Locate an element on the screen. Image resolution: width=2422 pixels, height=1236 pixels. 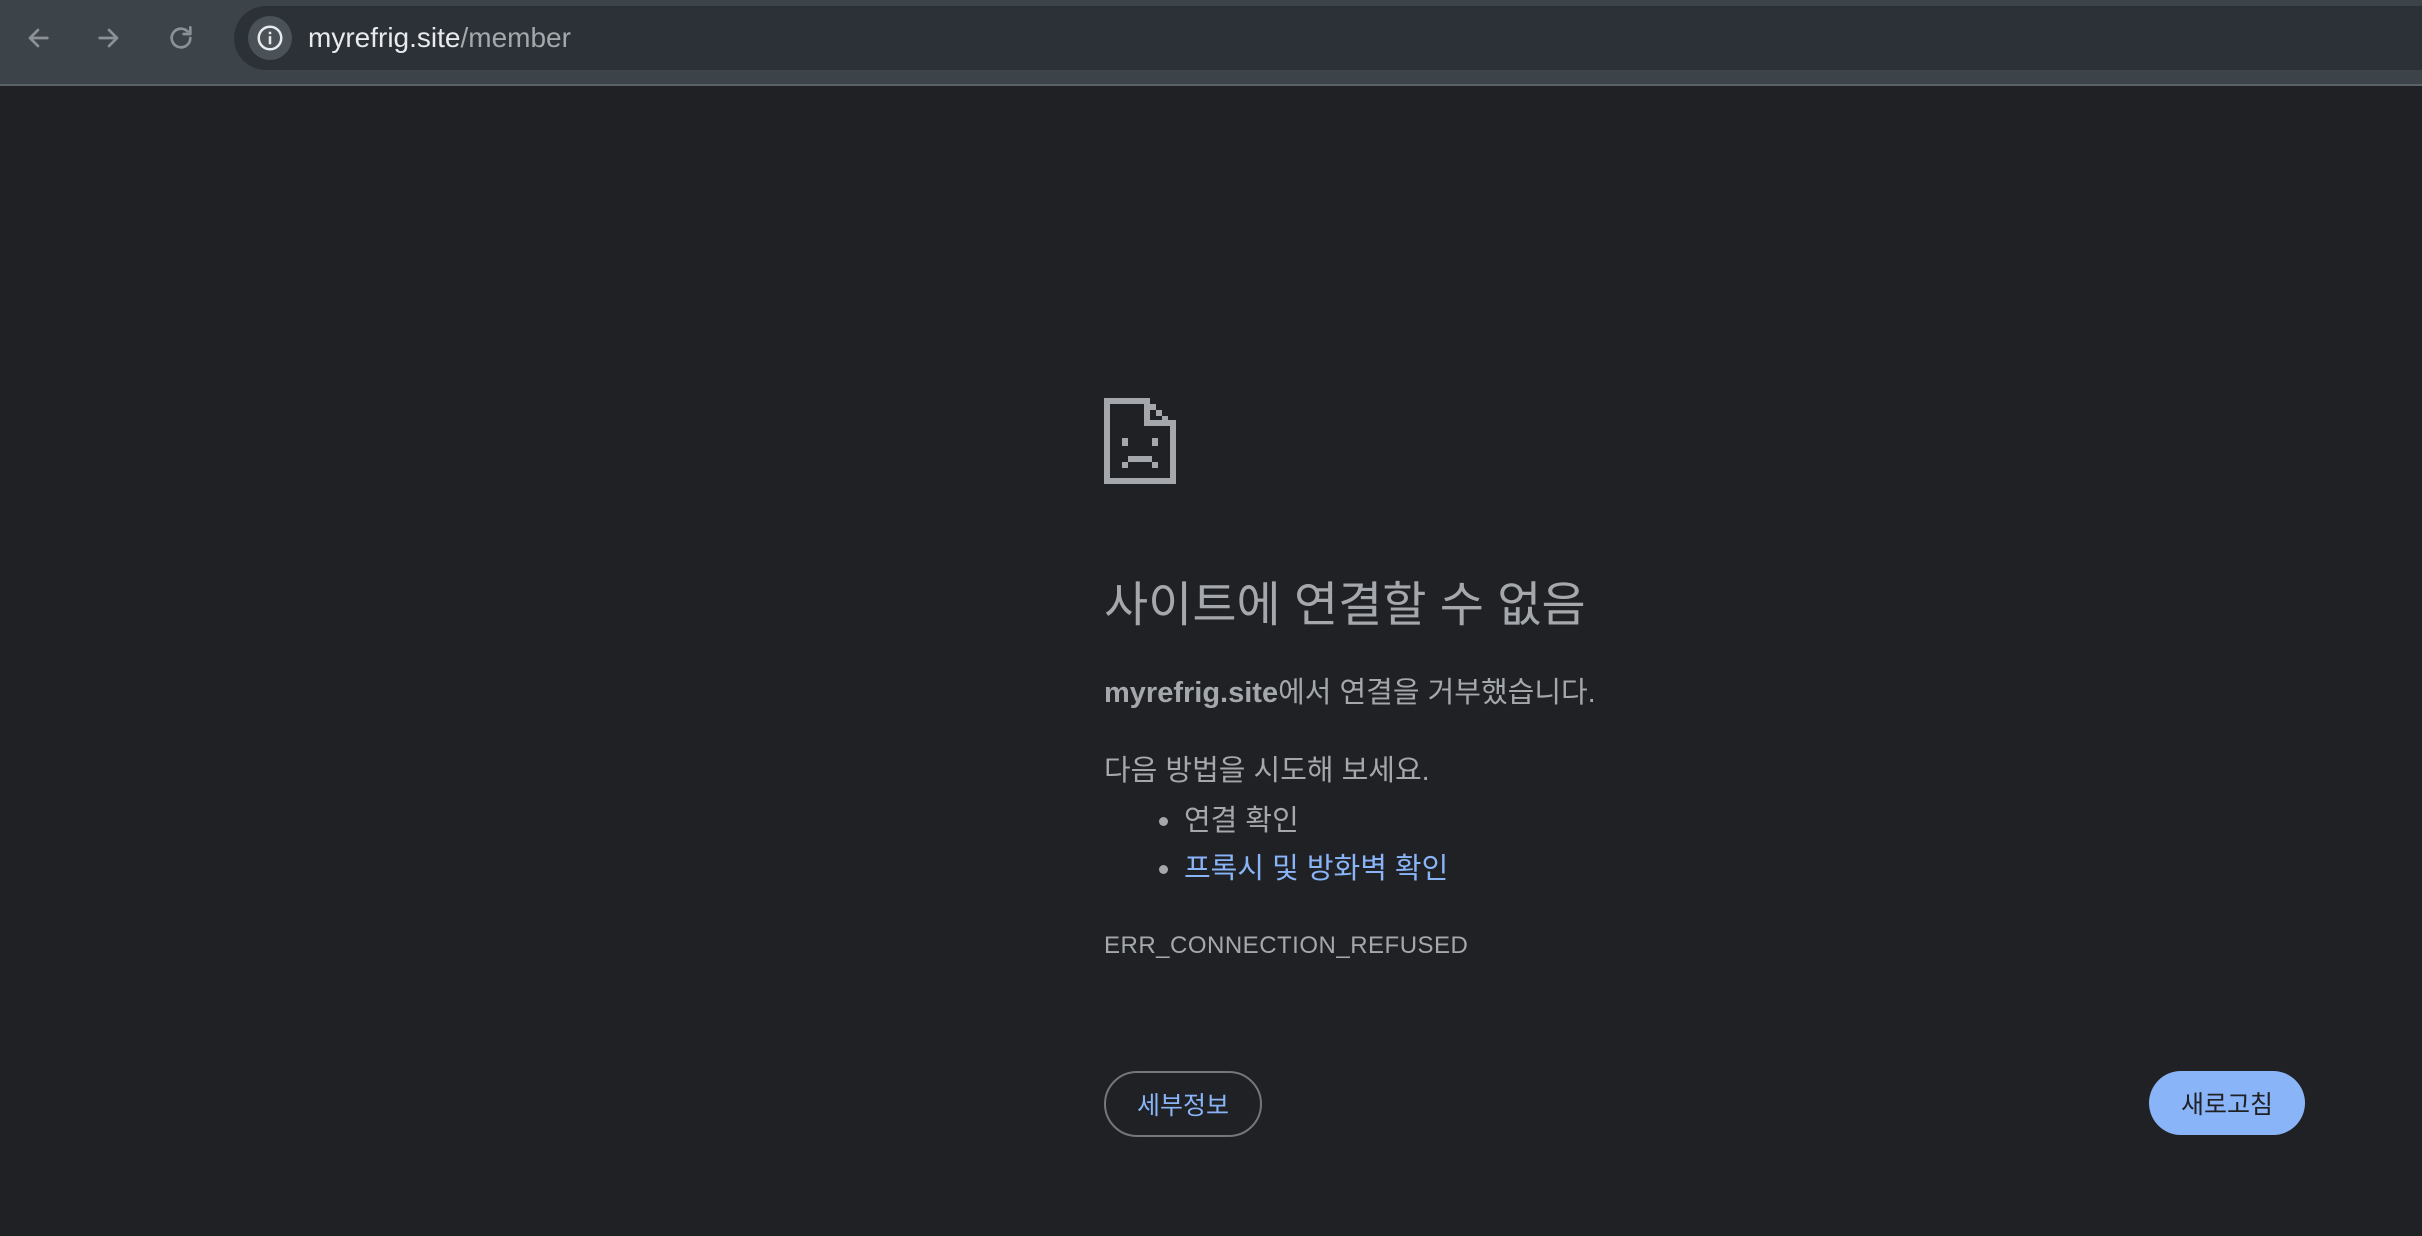
arrow-left-icon is located at coordinates (38, 38).